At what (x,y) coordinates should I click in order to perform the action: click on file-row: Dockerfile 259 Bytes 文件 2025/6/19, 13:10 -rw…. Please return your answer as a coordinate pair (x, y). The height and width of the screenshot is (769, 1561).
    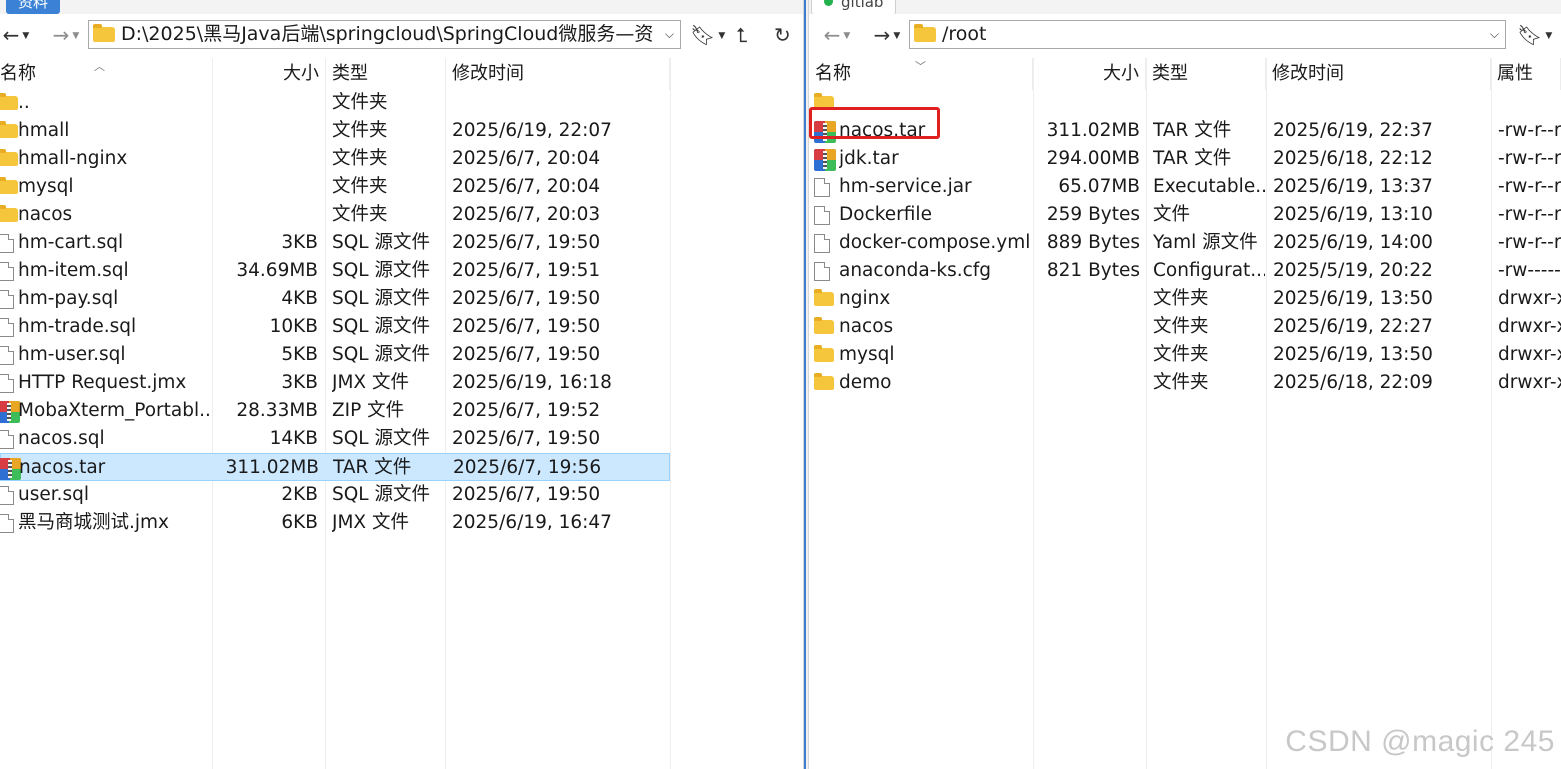
    Looking at the image, I should click on (1185, 215).